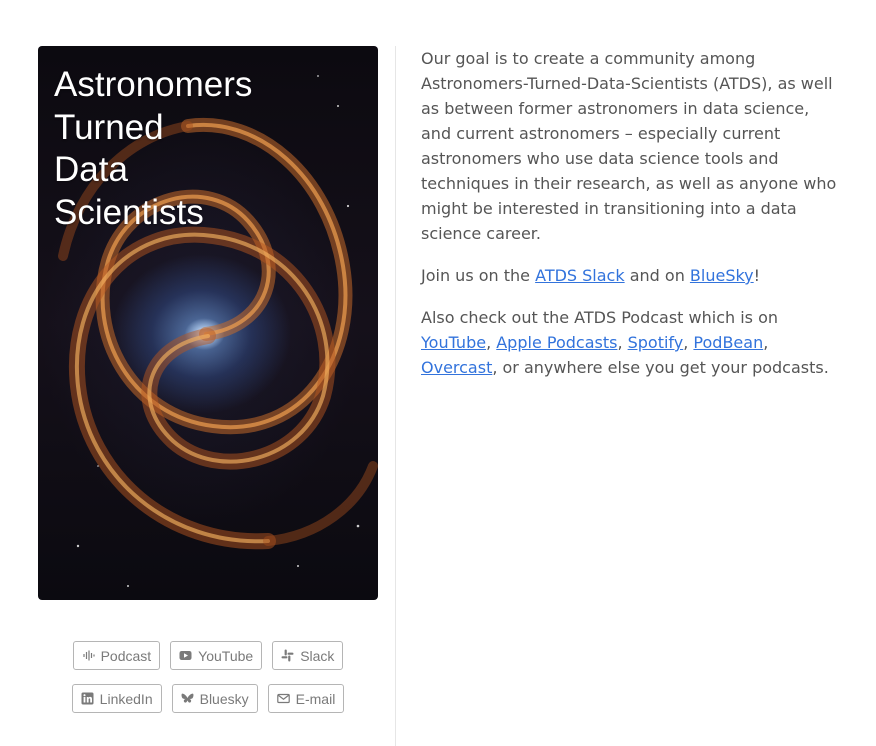  Describe the element at coordinates (556, 342) in the screenshot. I see `apple-podcasts-link: Apple Podcasts` at that location.